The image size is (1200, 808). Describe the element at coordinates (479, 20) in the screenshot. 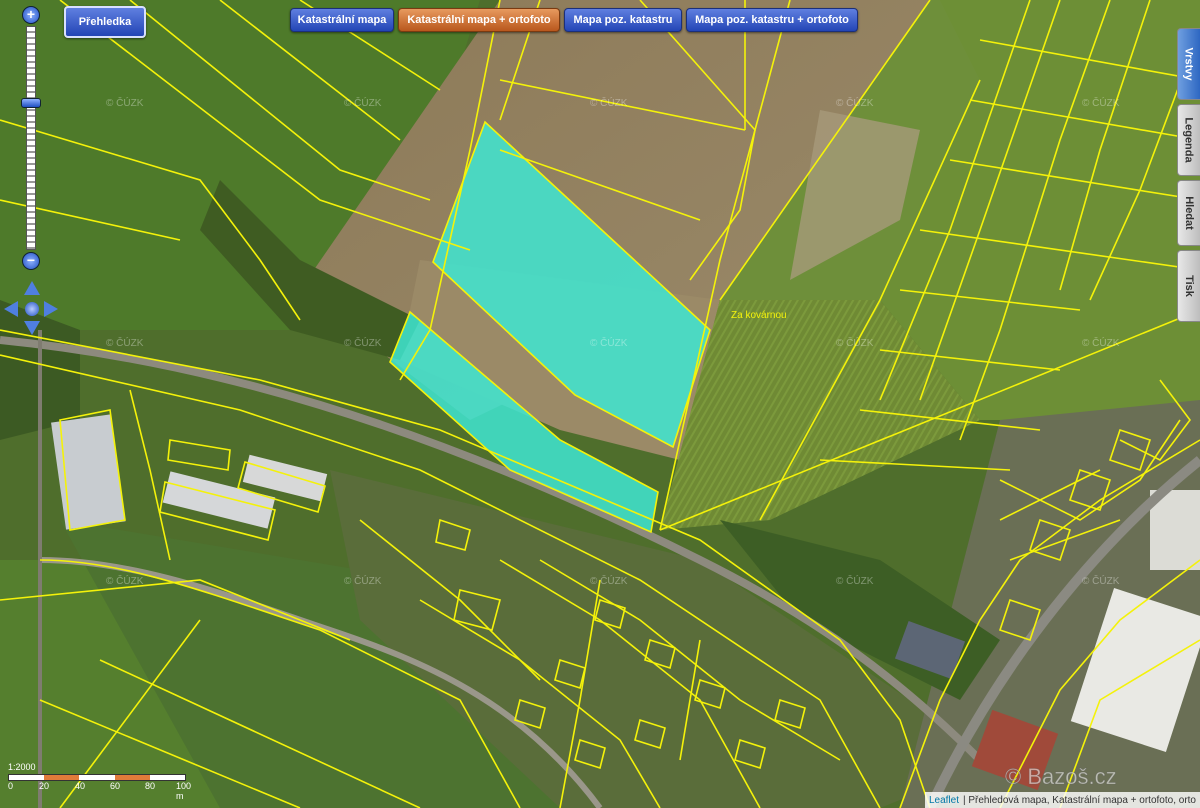

I see `layer-button-cadastral-ortho: Katastrální mapa + ortofoto` at that location.